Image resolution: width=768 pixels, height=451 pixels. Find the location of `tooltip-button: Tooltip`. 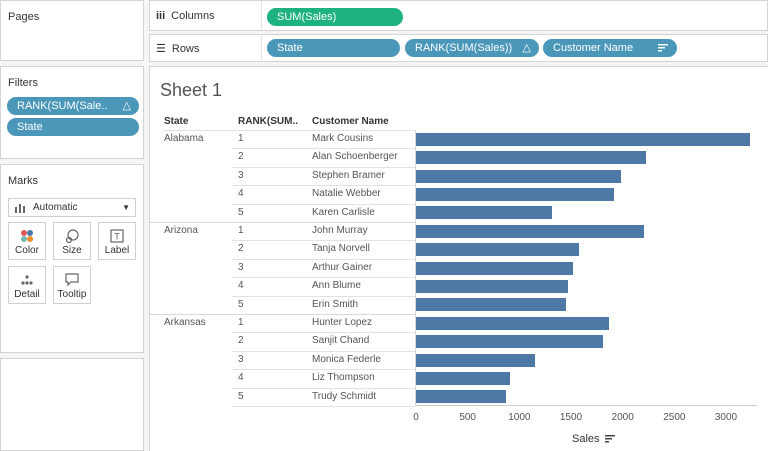

tooltip-button: Tooltip is located at coordinates (72, 285).